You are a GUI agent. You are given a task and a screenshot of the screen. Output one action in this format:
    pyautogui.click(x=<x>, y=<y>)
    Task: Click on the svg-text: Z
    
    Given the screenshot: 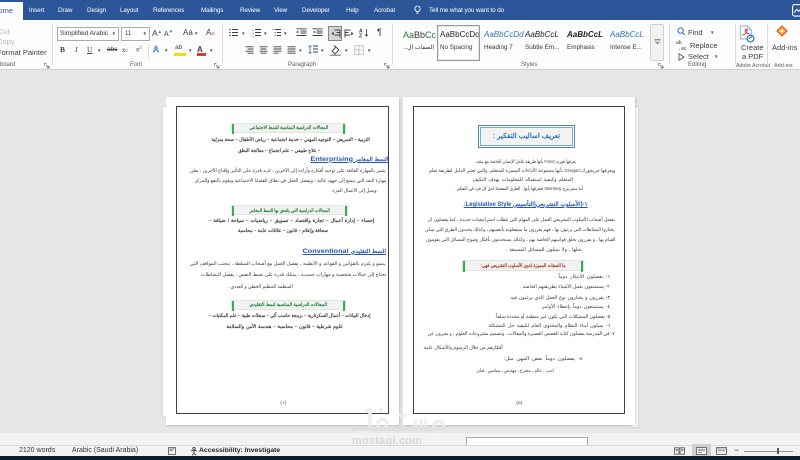 What is the action you would take?
    pyautogui.click(x=360, y=36)
    